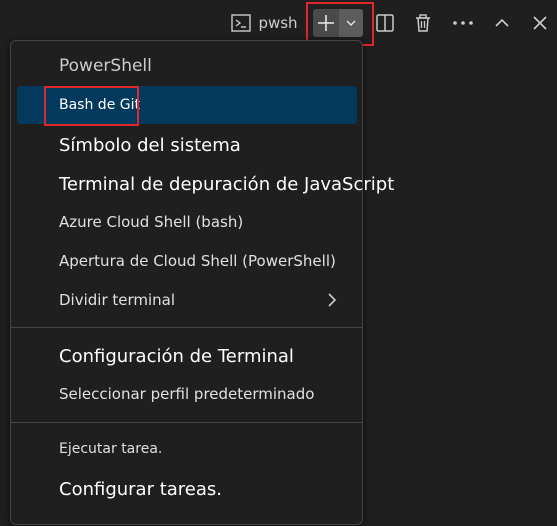  What do you see at coordinates (151, 222) in the screenshot?
I see `menu-item-label: Azure Cloud Shell (bash)` at bounding box center [151, 222].